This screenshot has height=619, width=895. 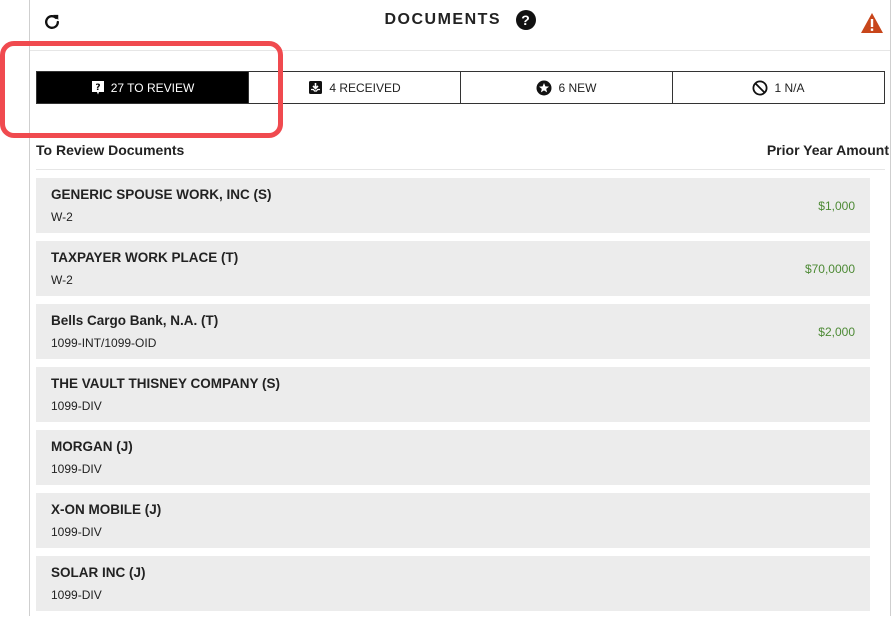 What do you see at coordinates (453, 268) in the screenshot?
I see `list-item: TAXPAYER WORK PLACE (T) W-2 $70,0000` at bounding box center [453, 268].